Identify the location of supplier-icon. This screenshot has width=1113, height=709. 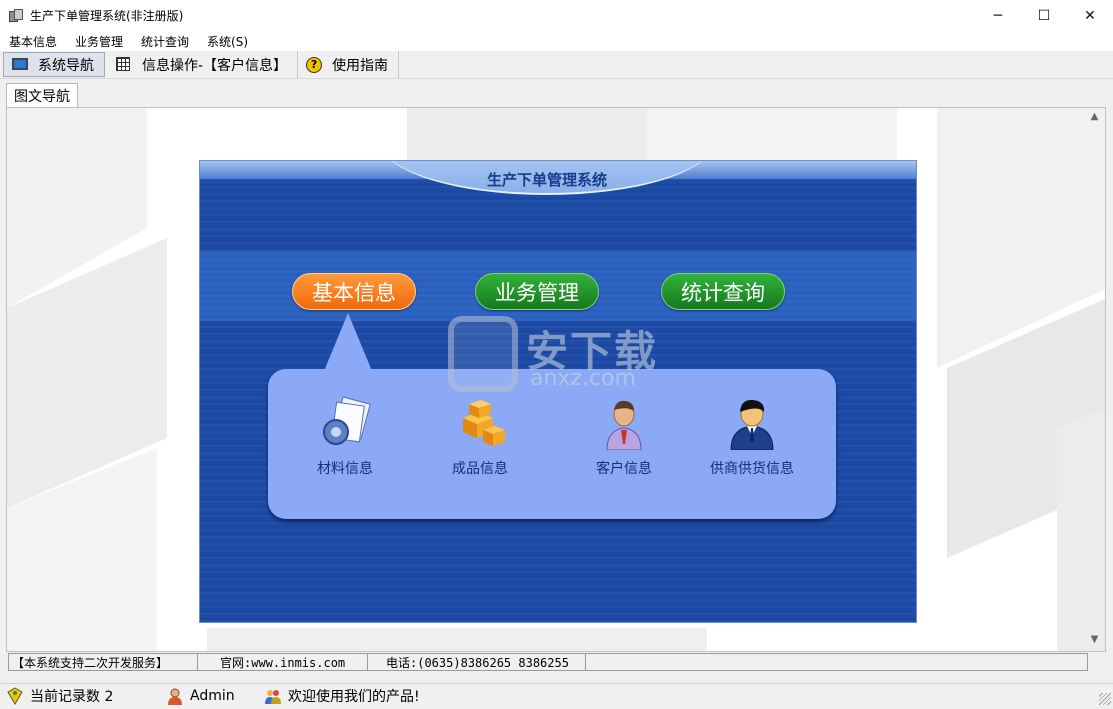
(752, 423).